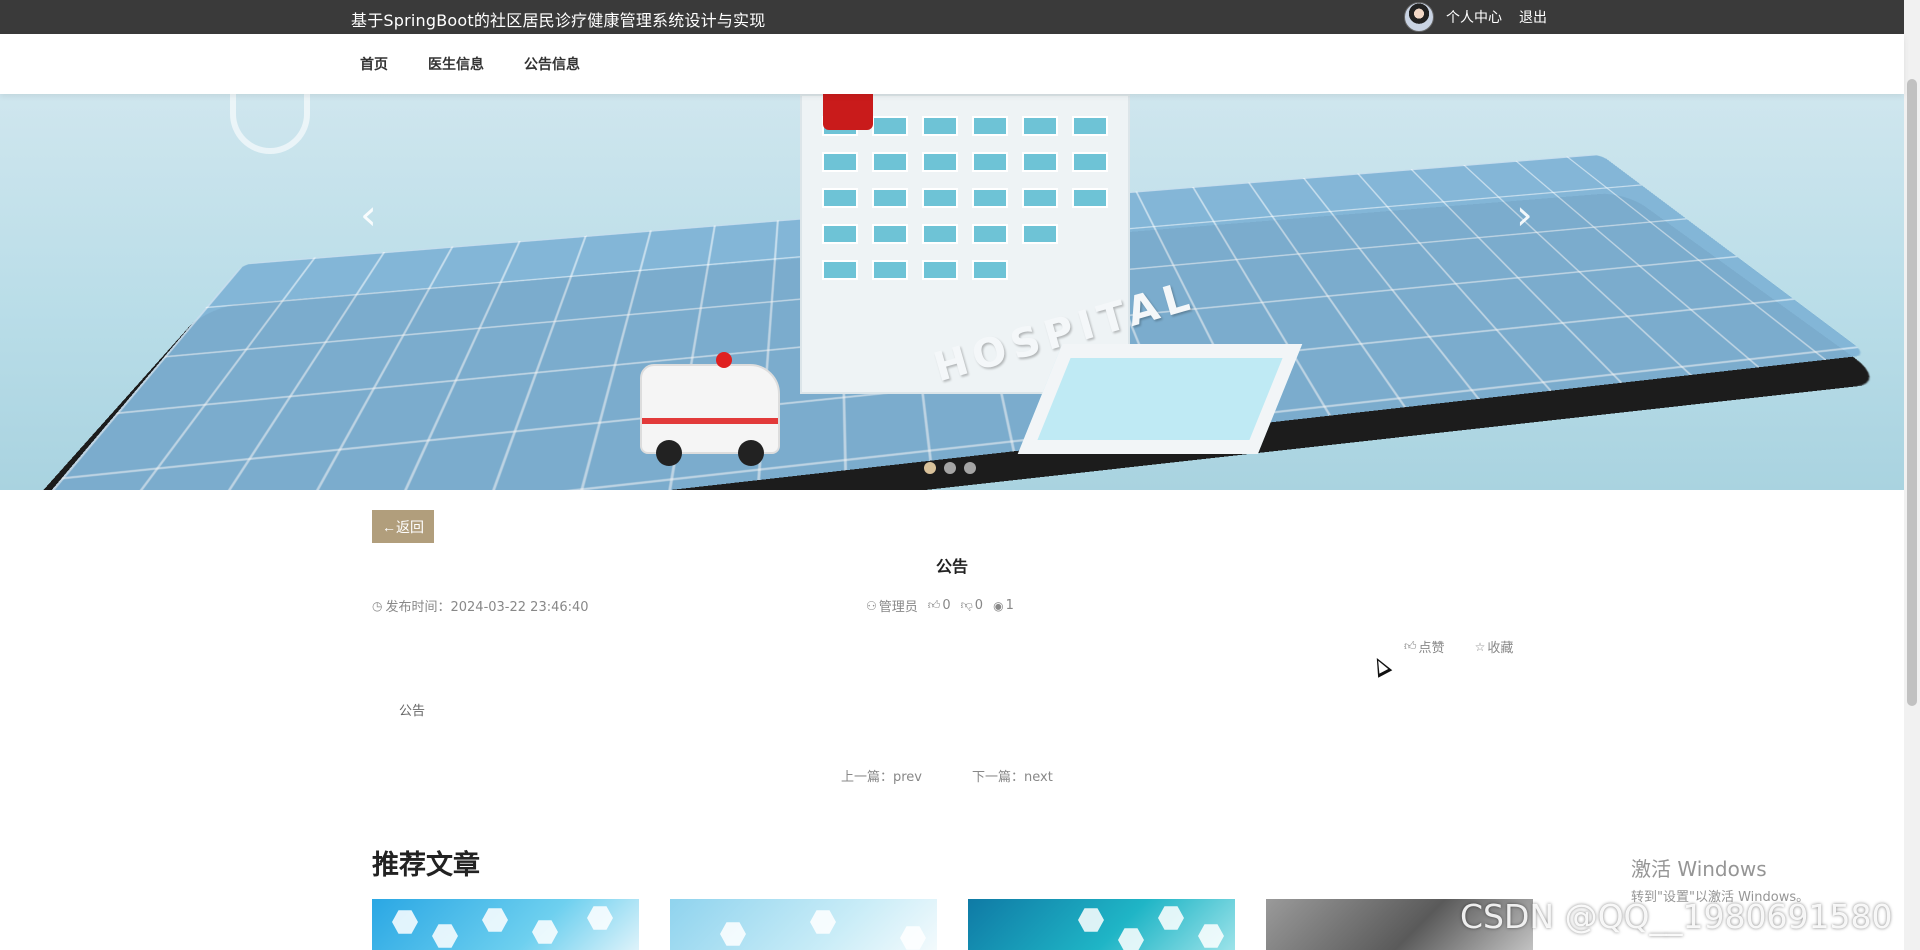 The height and width of the screenshot is (950, 1920). What do you see at coordinates (456, 64) in the screenshot?
I see `nav-item-doctors: 医生信息` at bounding box center [456, 64].